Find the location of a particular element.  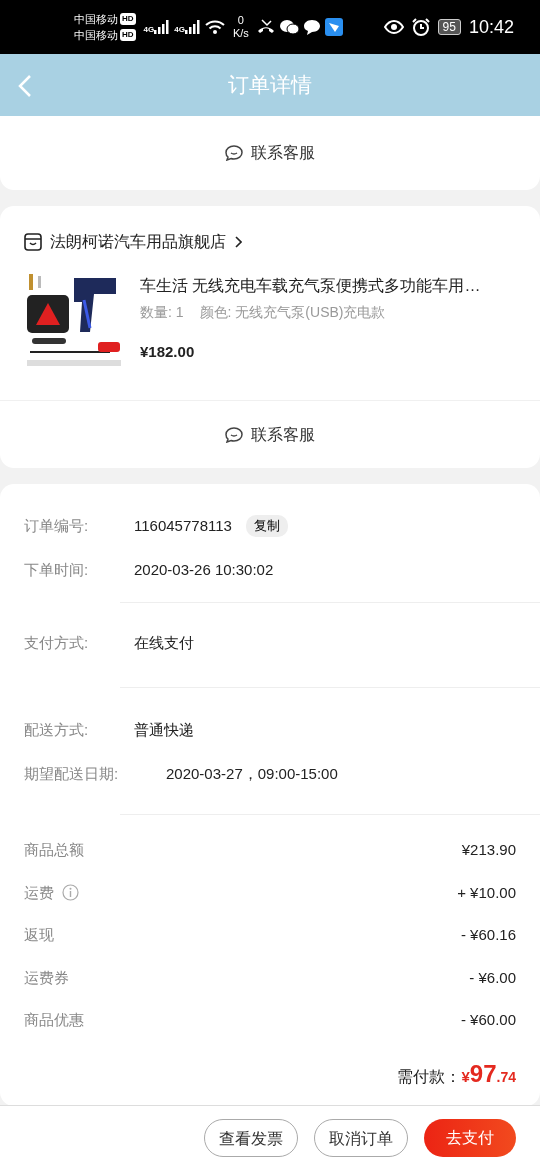

field-label: 期望配送日期: is located at coordinates (72, 773).